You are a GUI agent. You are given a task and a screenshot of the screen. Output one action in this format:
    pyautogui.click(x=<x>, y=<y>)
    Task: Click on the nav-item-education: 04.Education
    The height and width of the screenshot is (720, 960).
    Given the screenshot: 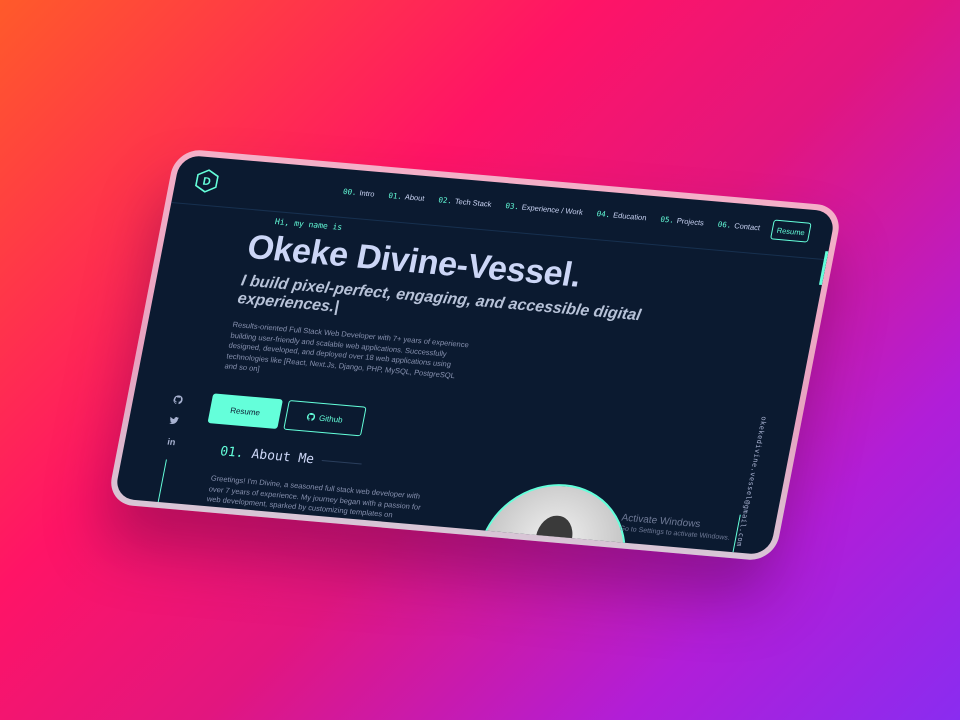 What is the action you would take?
    pyautogui.click(x=621, y=215)
    